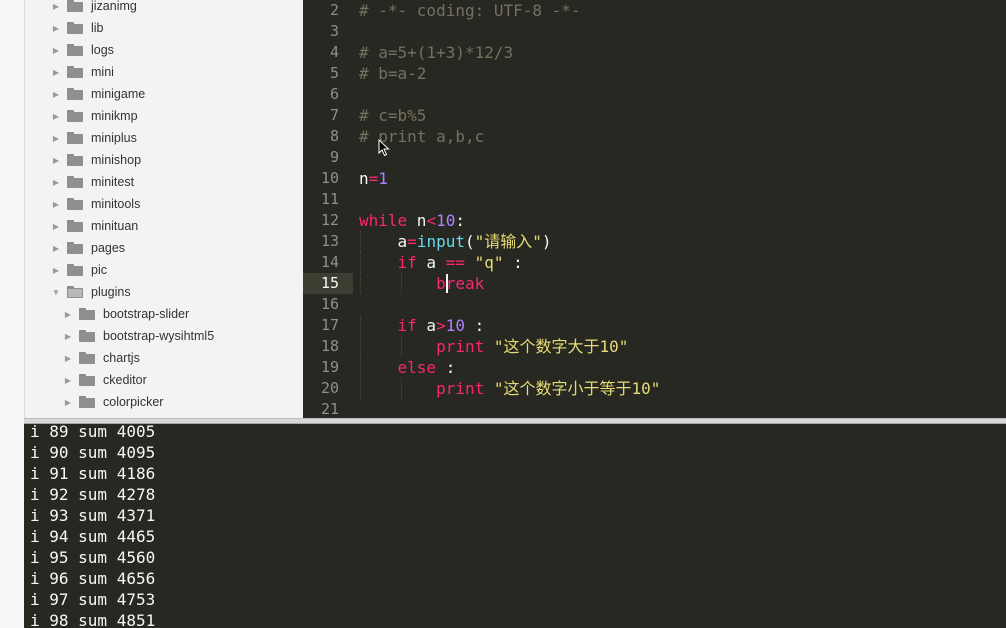 The width and height of the screenshot is (1006, 628). Describe the element at coordinates (329, 262) in the screenshot. I see `line-number: 14` at that location.